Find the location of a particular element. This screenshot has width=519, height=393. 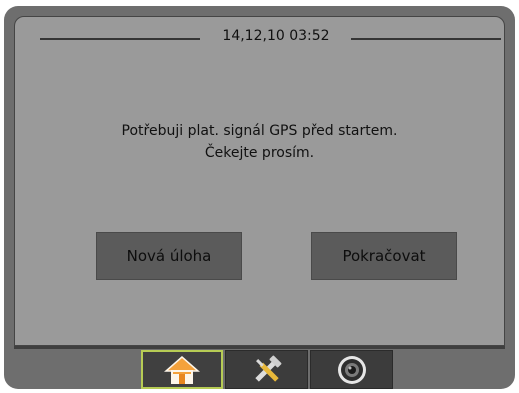

header-divider-left is located at coordinates (120, 39).